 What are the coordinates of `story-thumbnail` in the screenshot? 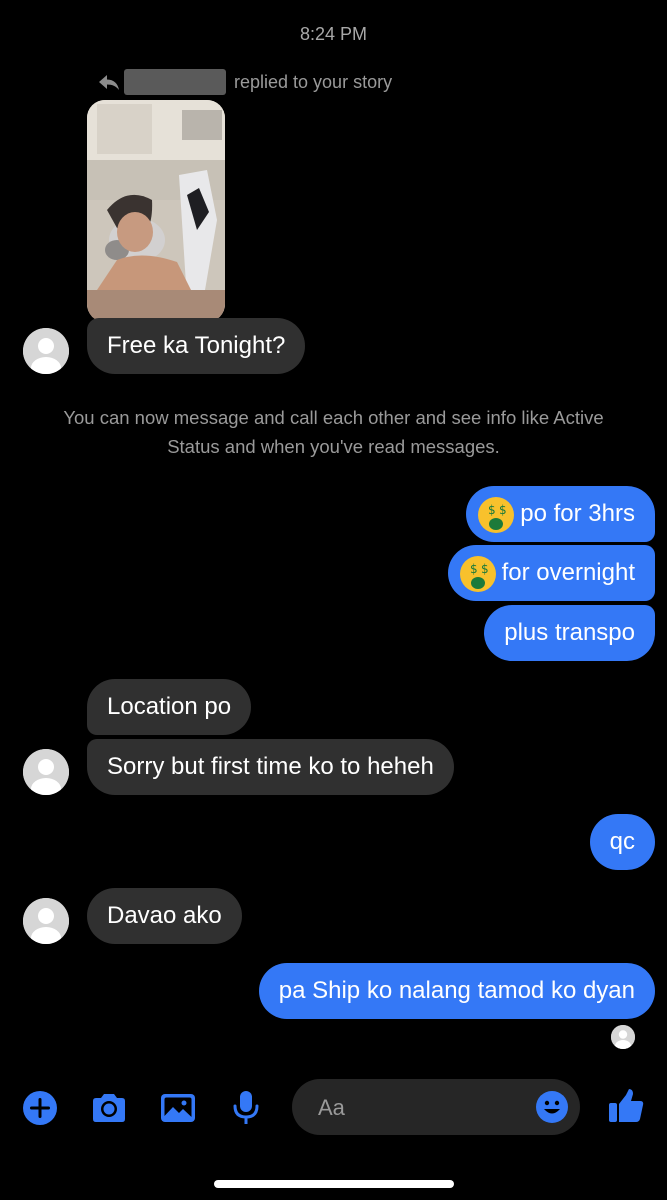 It's located at (156, 211).